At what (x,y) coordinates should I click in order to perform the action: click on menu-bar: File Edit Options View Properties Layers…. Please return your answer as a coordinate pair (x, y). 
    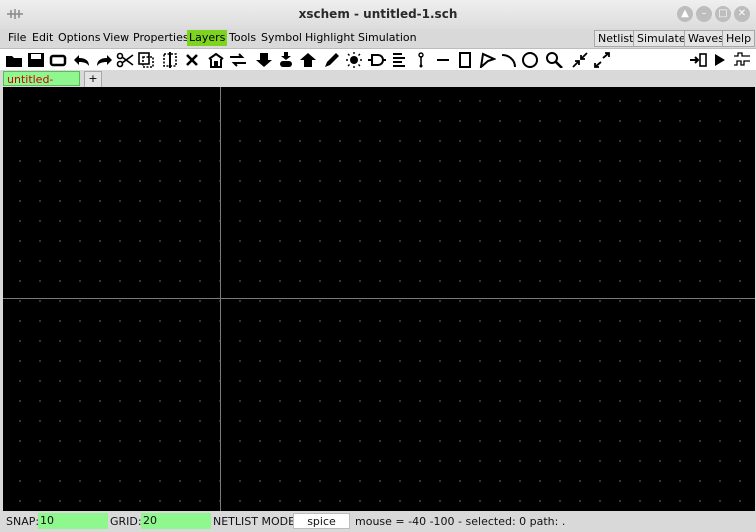
    Looking at the image, I should click on (378, 38).